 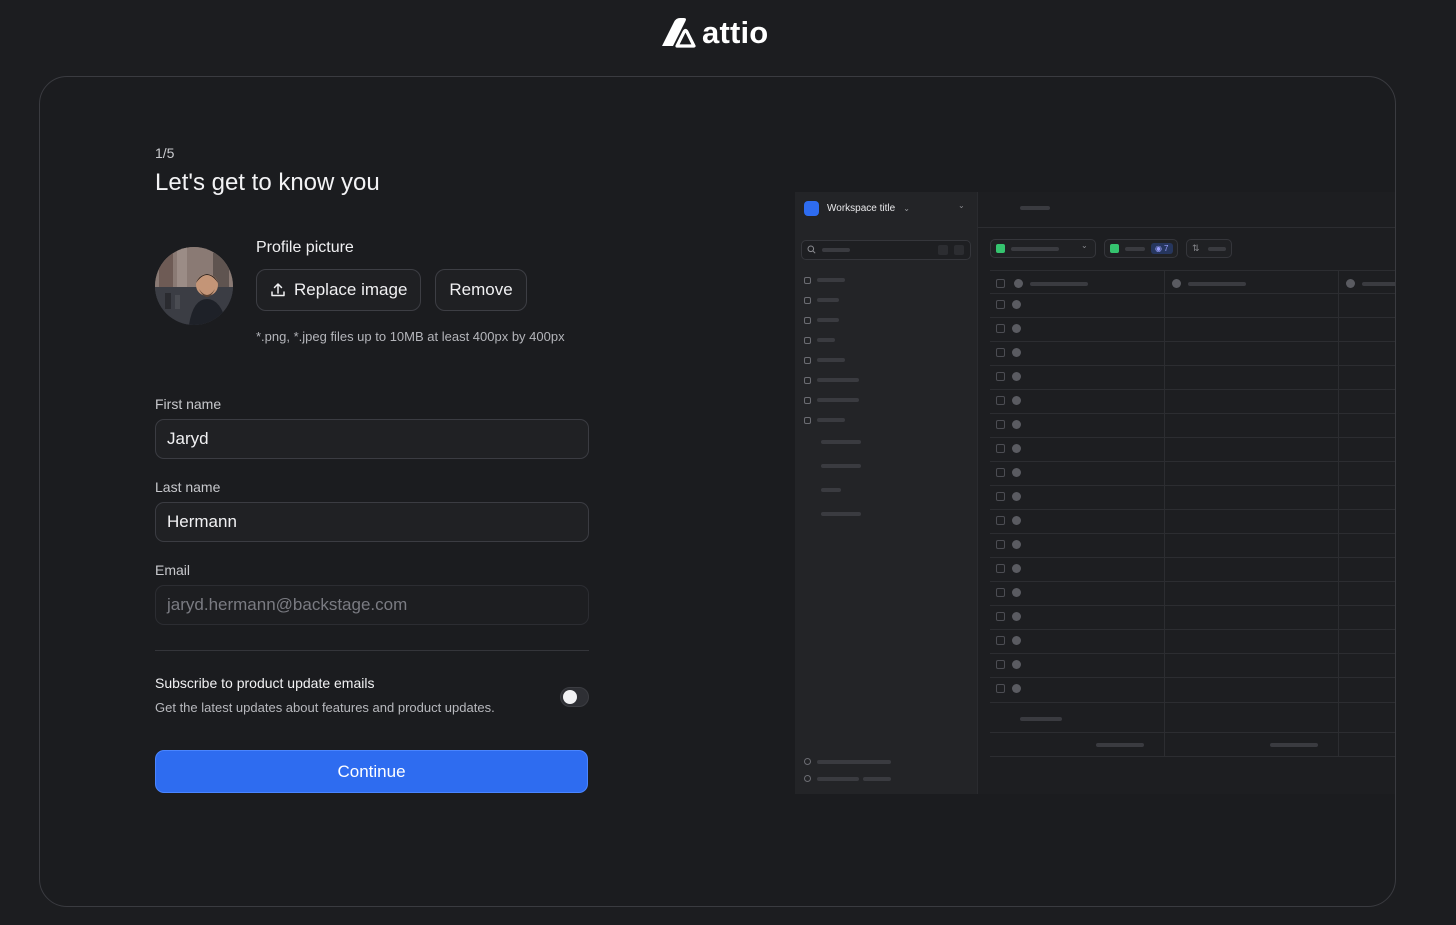 What do you see at coordinates (372, 439) in the screenshot?
I see `first-name-field: Jaryd` at bounding box center [372, 439].